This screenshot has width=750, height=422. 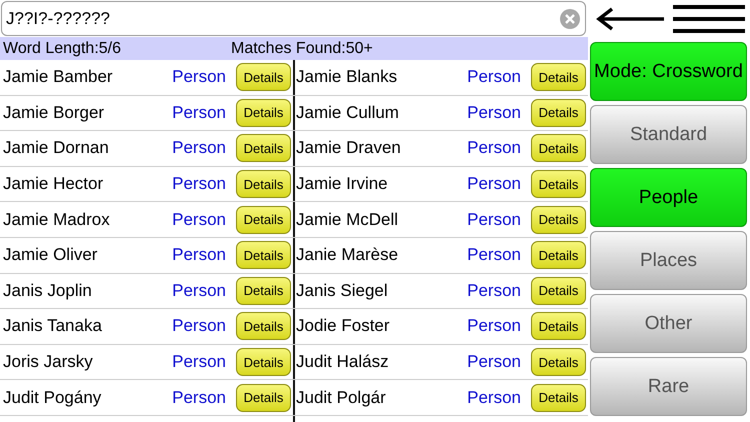 What do you see at coordinates (54, 112) in the screenshot?
I see `person-name: Jamie Borger` at bounding box center [54, 112].